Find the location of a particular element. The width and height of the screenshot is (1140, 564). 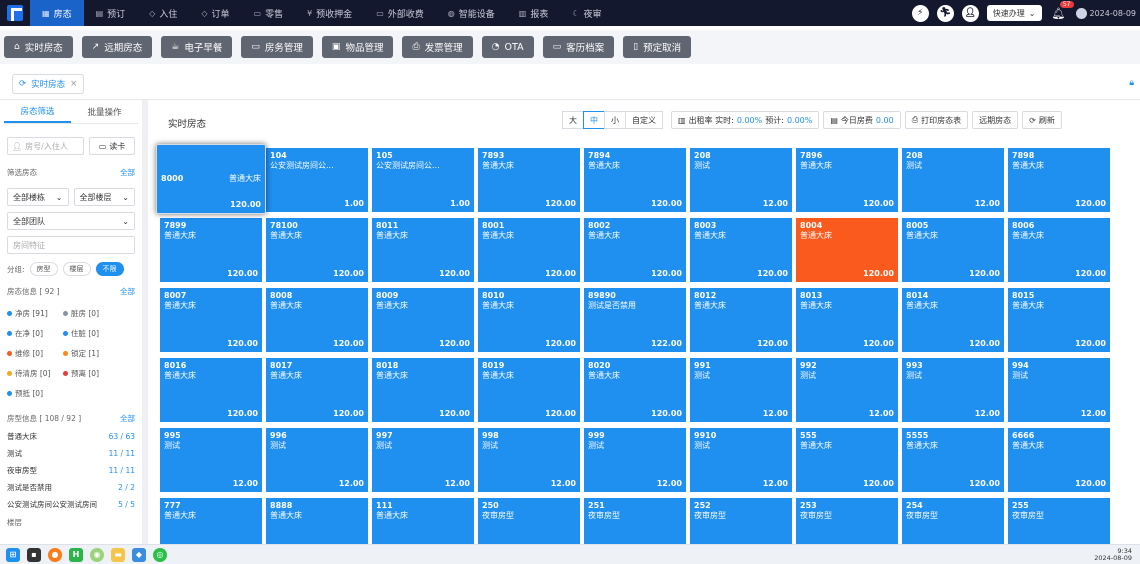

flash-icon: ⚡ is located at coordinates (920, 13).